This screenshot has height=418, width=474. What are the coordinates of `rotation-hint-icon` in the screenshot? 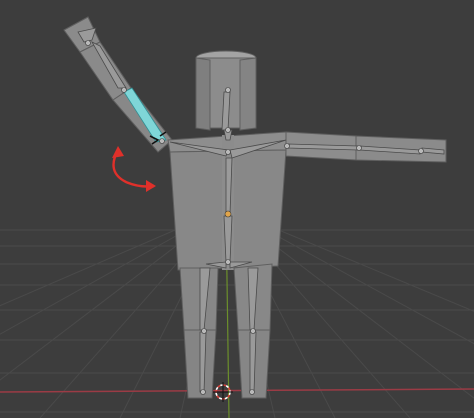 It's located at (134, 169).